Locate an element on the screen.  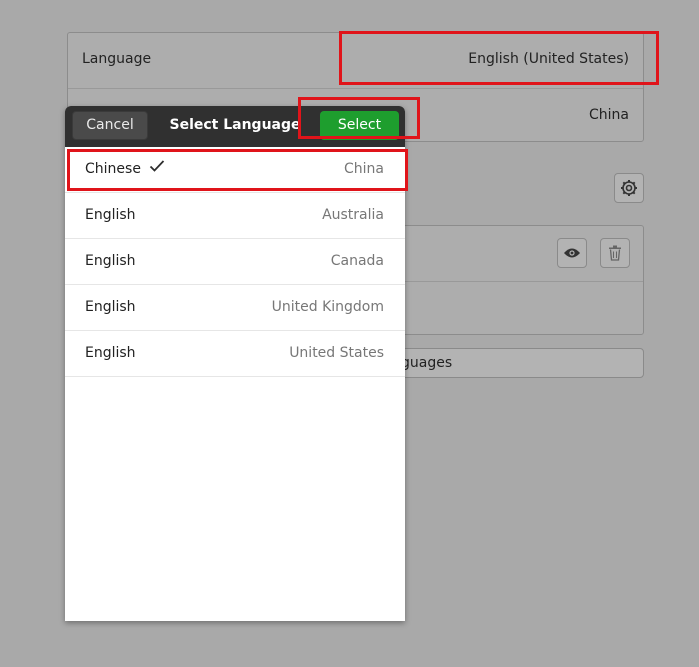
dialog-title: Select Language is located at coordinates (235, 125).